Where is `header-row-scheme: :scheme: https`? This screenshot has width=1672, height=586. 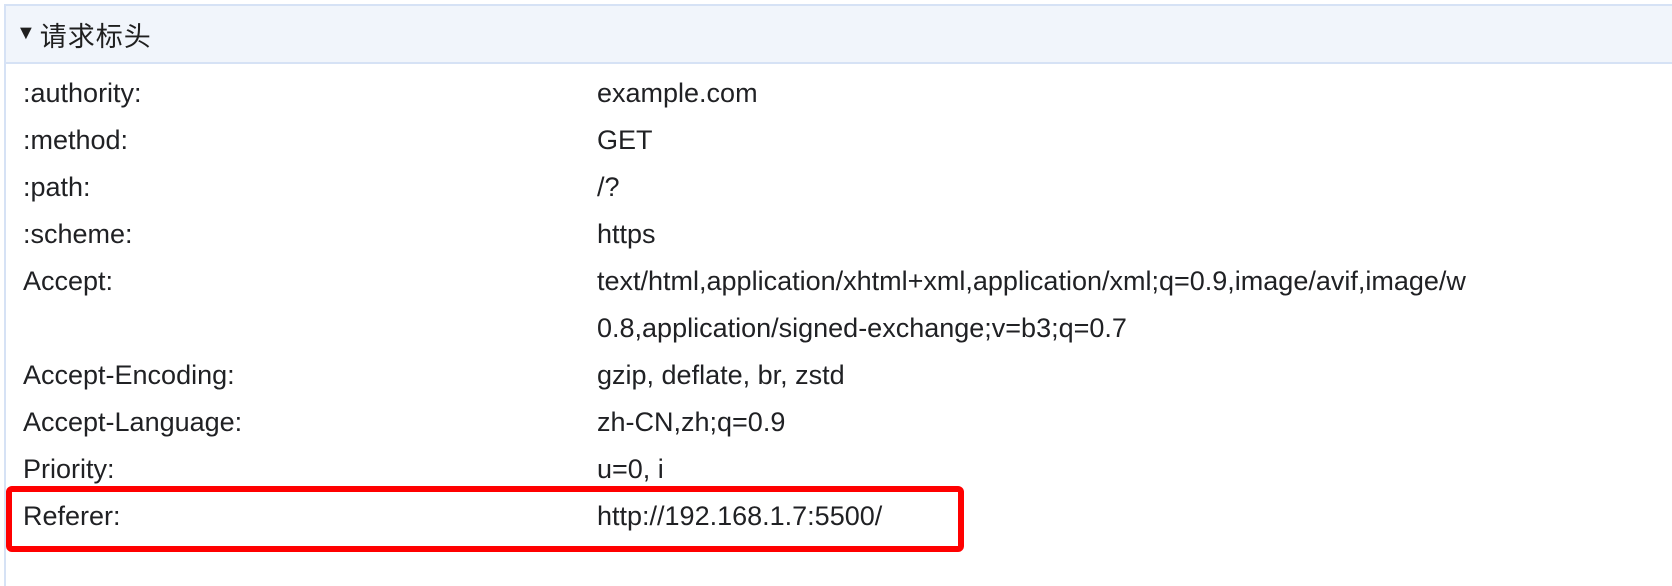 header-row-scheme: :scheme: https is located at coordinates (839, 234).